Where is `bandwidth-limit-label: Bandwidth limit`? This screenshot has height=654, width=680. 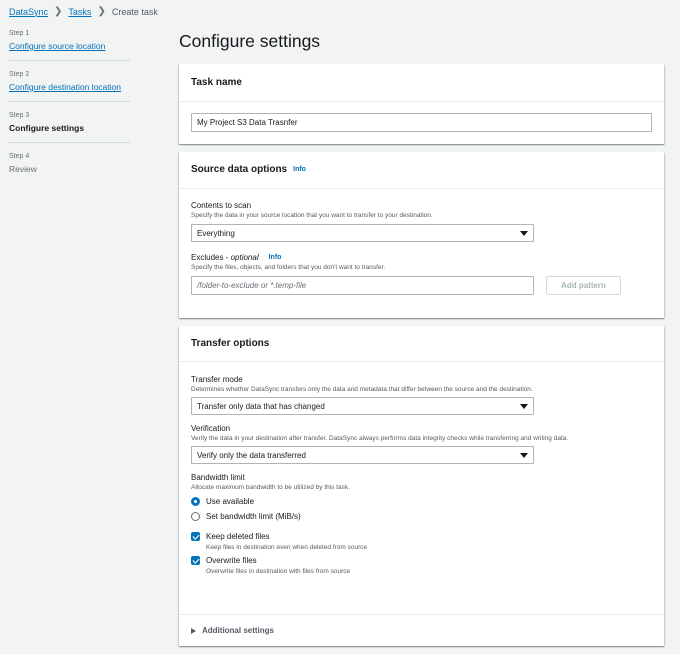 bandwidth-limit-label: Bandwidth limit is located at coordinates (218, 477).